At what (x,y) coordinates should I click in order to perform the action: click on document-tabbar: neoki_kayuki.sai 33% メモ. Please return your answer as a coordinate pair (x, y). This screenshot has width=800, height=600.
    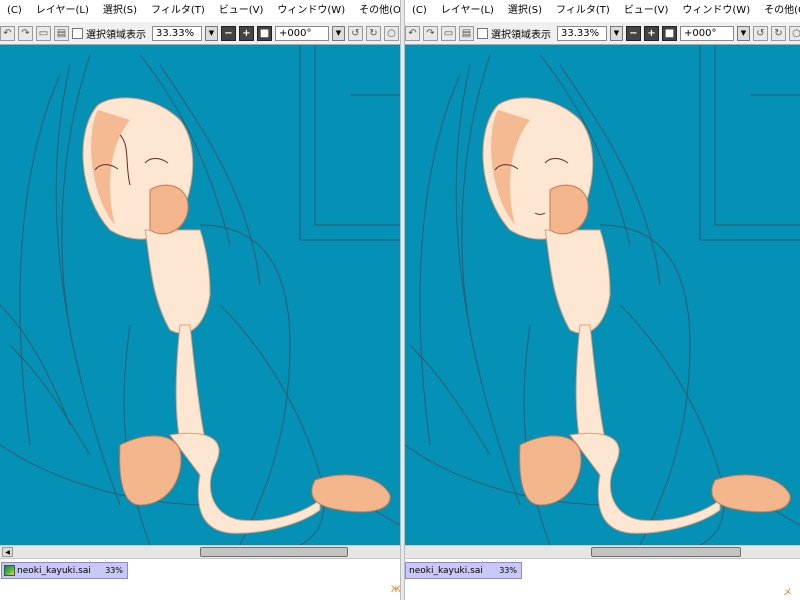
    Looking at the image, I should click on (602, 579).